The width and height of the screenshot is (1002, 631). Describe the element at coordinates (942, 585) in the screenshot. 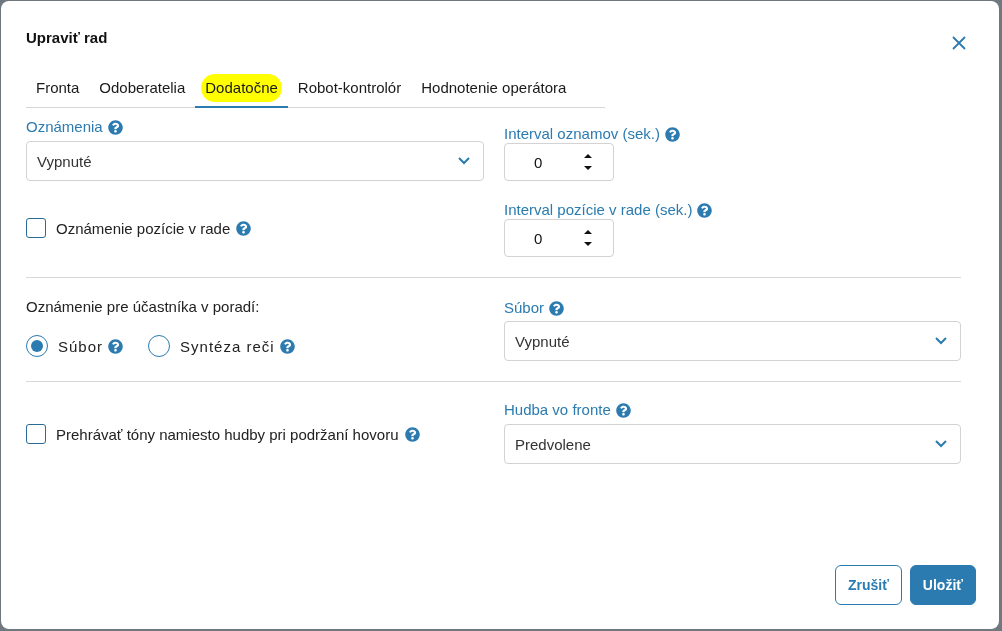

I see `save-button: Uložiť` at that location.